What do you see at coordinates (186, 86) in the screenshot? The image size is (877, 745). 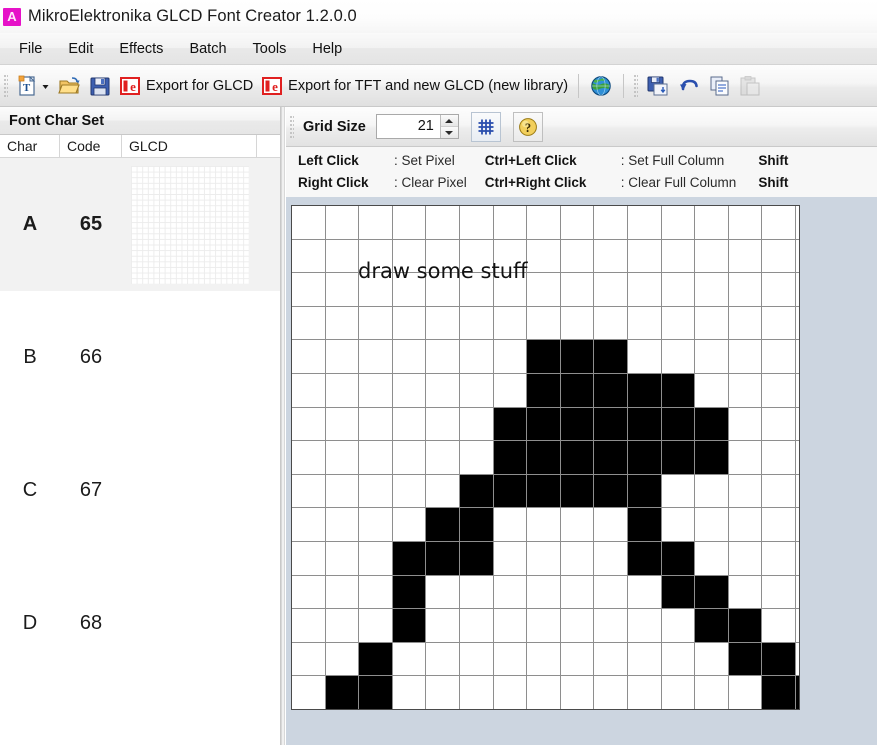 I see `export-glcd-button: e Export for GLCD` at bounding box center [186, 86].